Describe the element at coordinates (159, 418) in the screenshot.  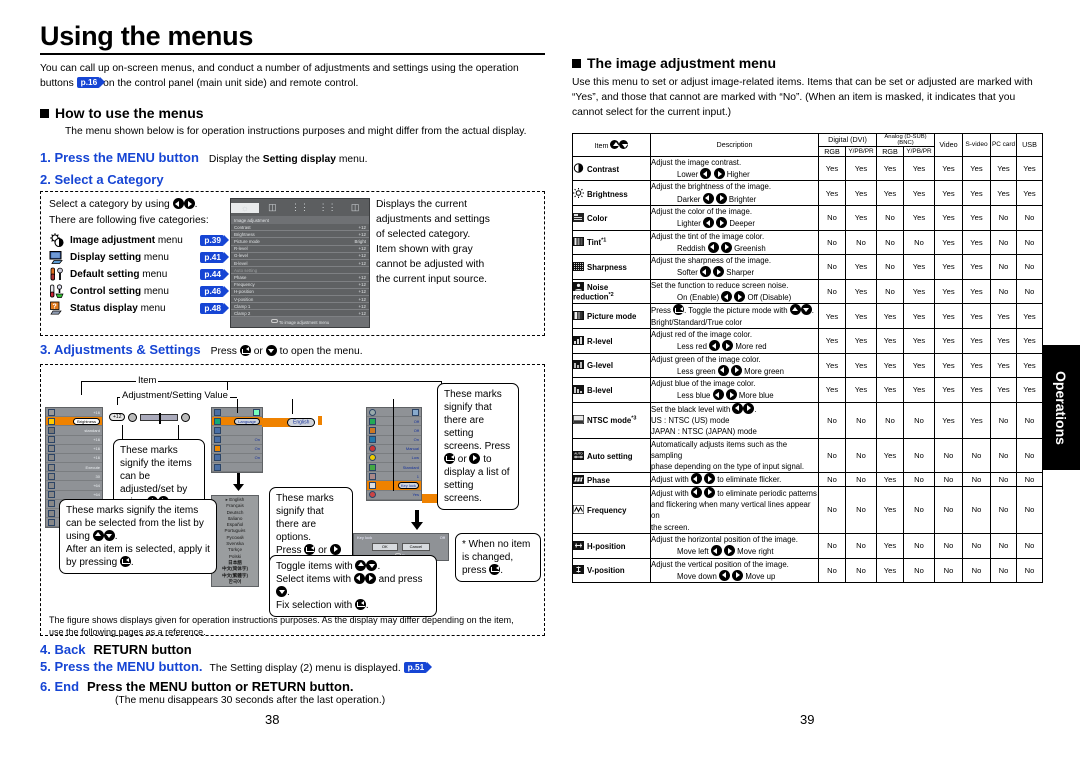
I see `slider-track` at that location.